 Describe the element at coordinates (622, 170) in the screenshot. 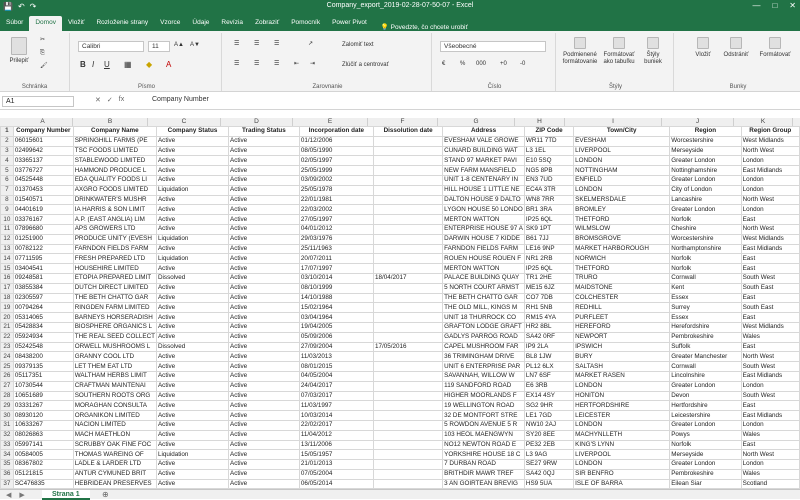

I see `cell: NOTTINGHAM` at that location.